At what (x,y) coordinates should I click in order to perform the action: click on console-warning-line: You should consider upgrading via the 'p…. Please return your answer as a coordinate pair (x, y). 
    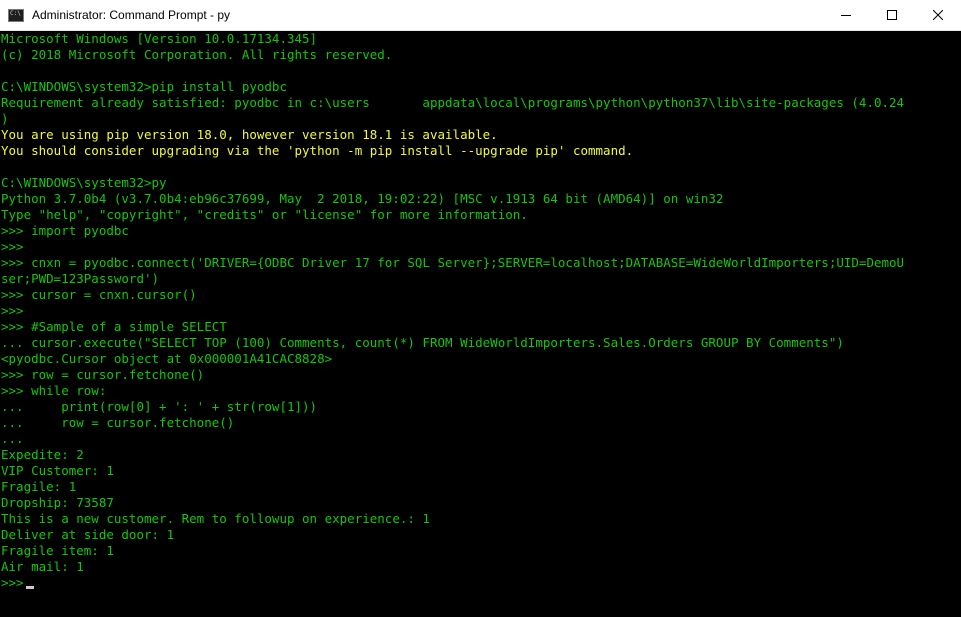
    Looking at the image, I should click on (317, 150).